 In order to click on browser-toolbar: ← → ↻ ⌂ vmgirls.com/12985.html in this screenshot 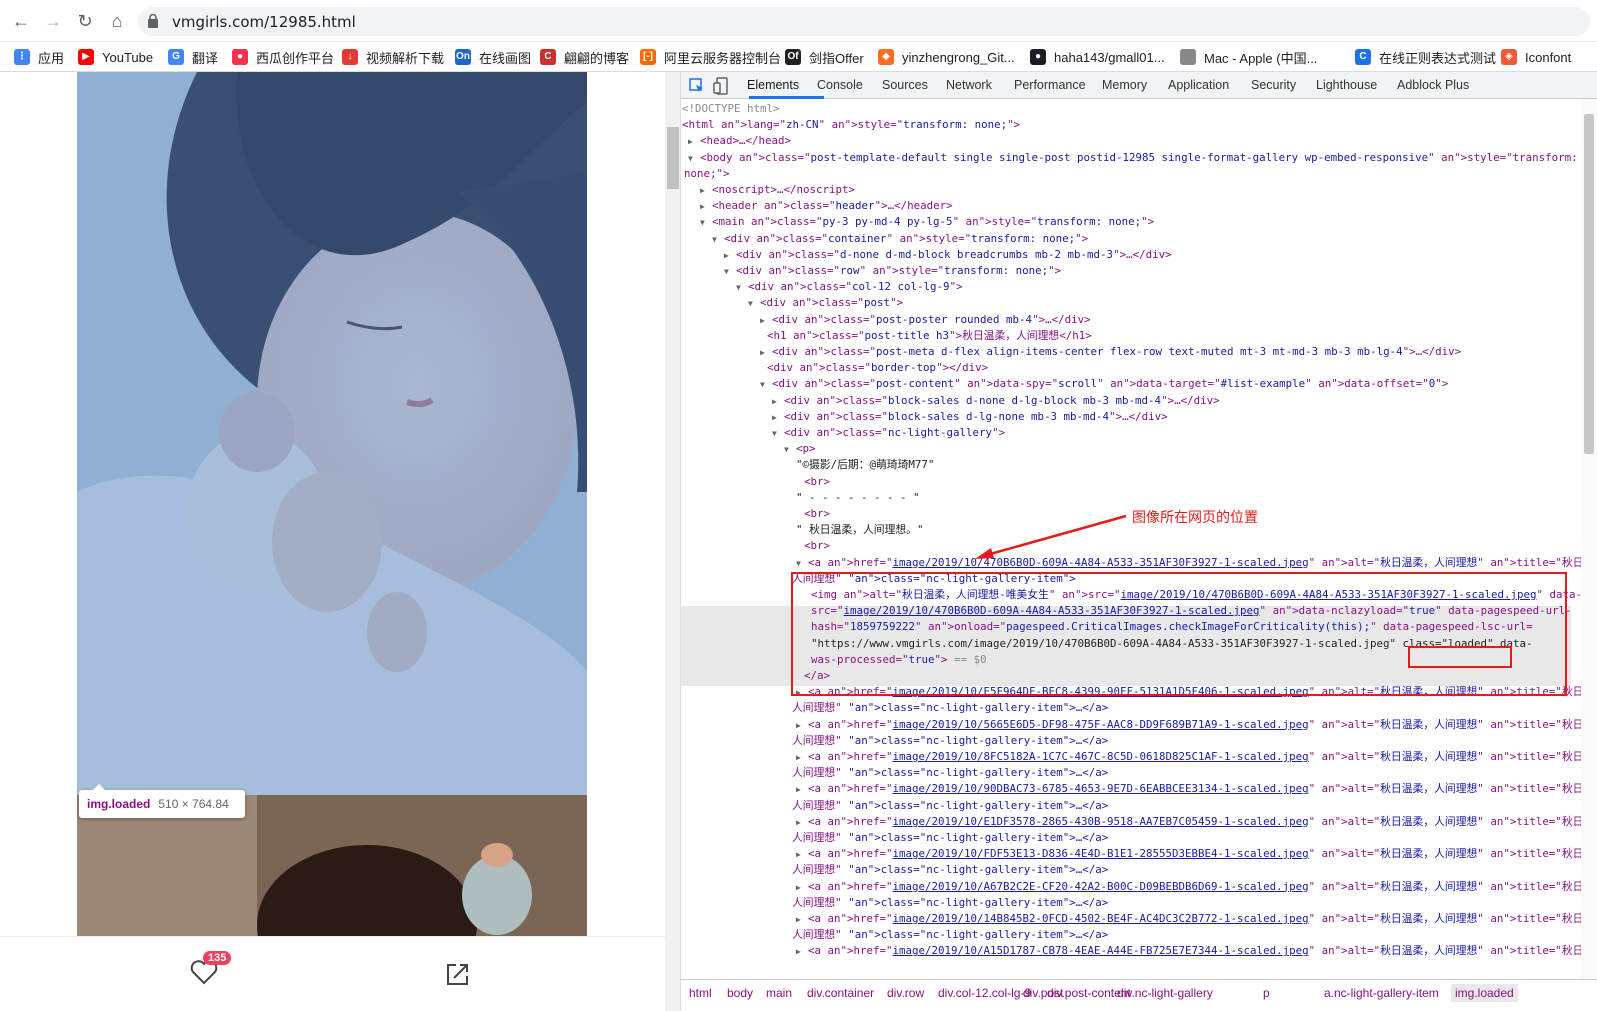, I will do `click(798, 21)`.